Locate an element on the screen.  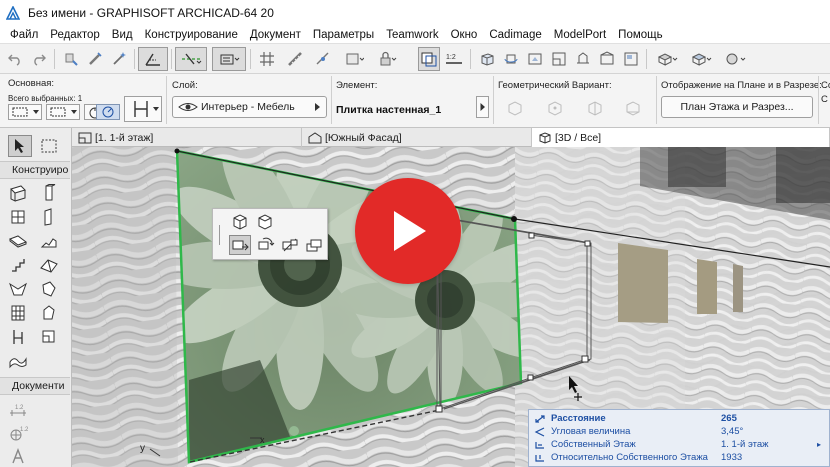
pick-up-parameters-button is located at coordinates (71, 59).